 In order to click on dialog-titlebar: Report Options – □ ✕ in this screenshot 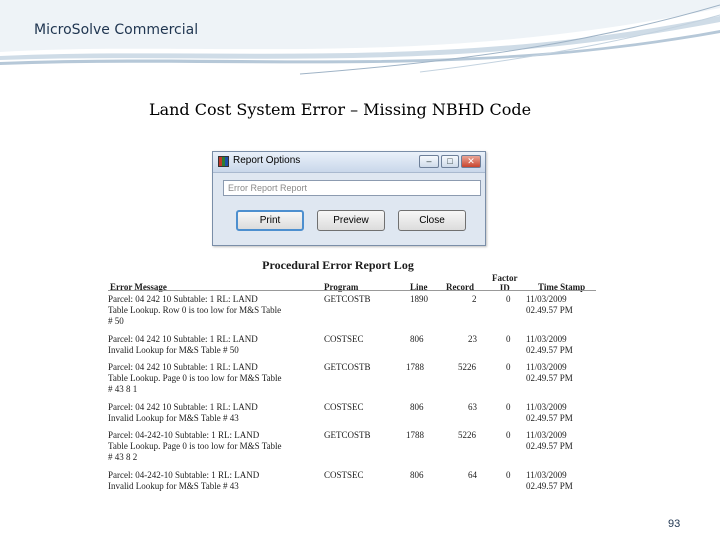, I will do `click(349, 162)`.